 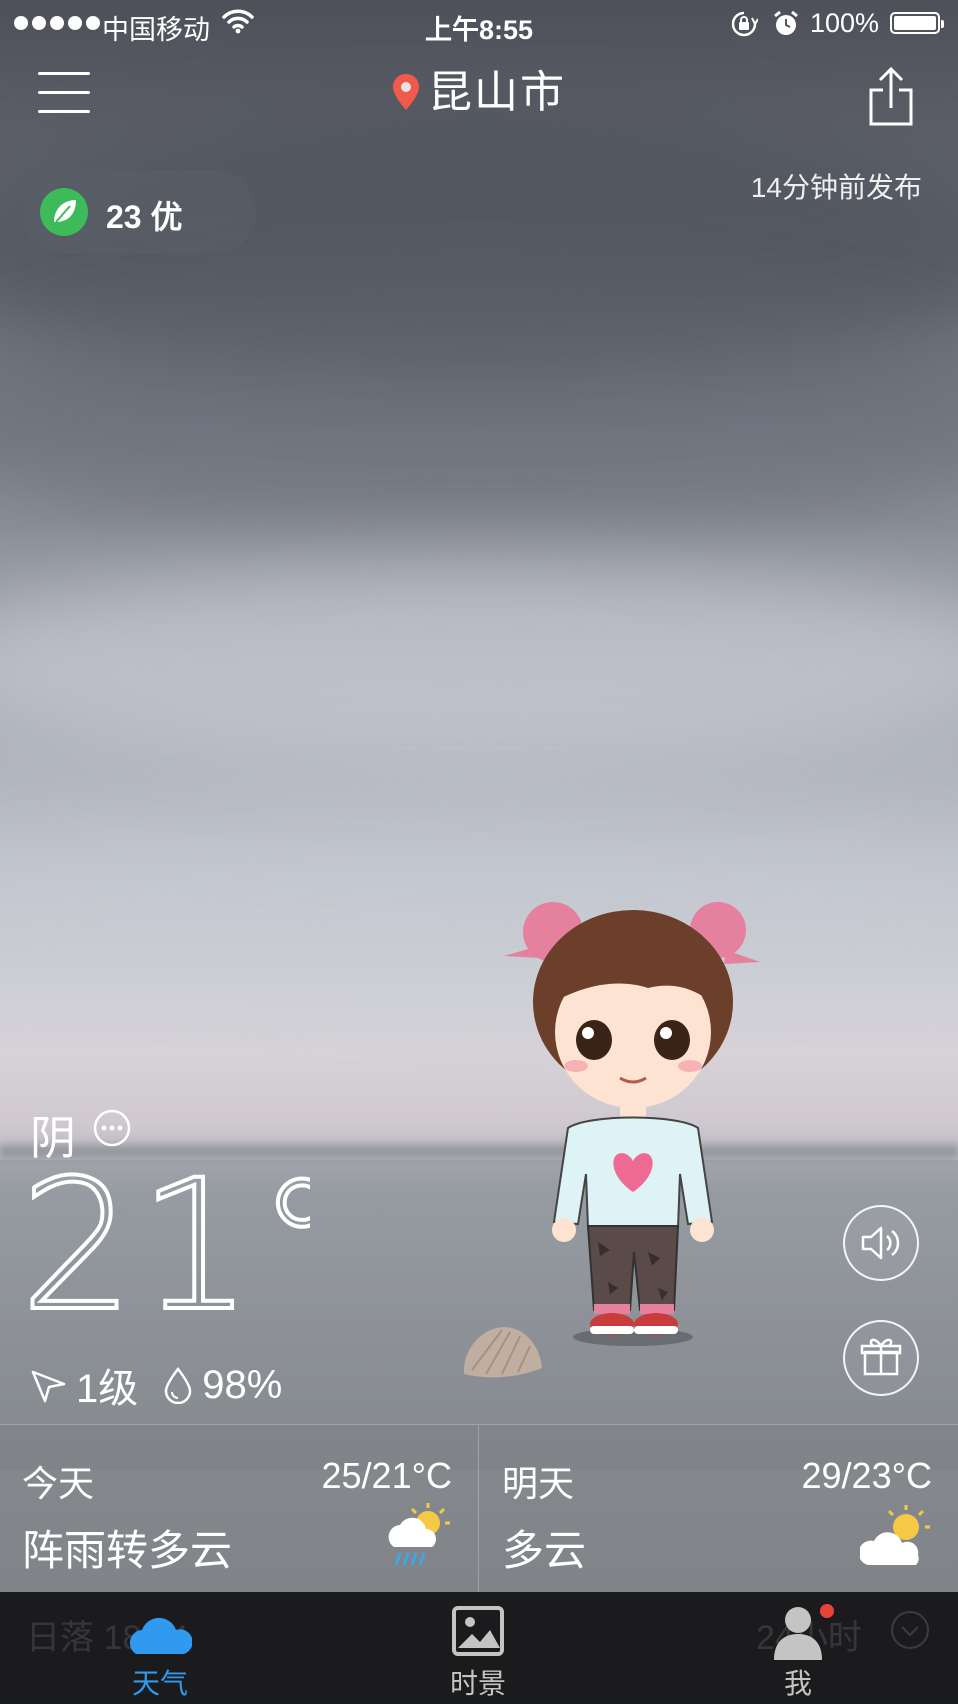 What do you see at coordinates (242, 1384) in the screenshot?
I see `humidity-value: 98%` at bounding box center [242, 1384].